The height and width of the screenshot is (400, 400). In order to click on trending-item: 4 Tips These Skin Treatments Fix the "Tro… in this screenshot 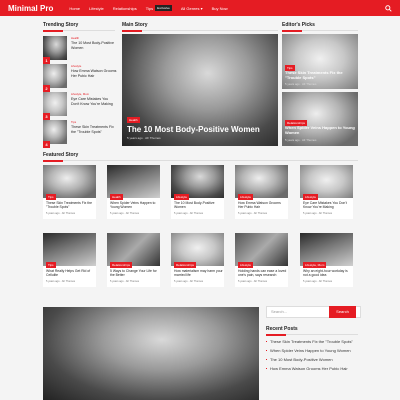, I will do `click(80, 134)`.